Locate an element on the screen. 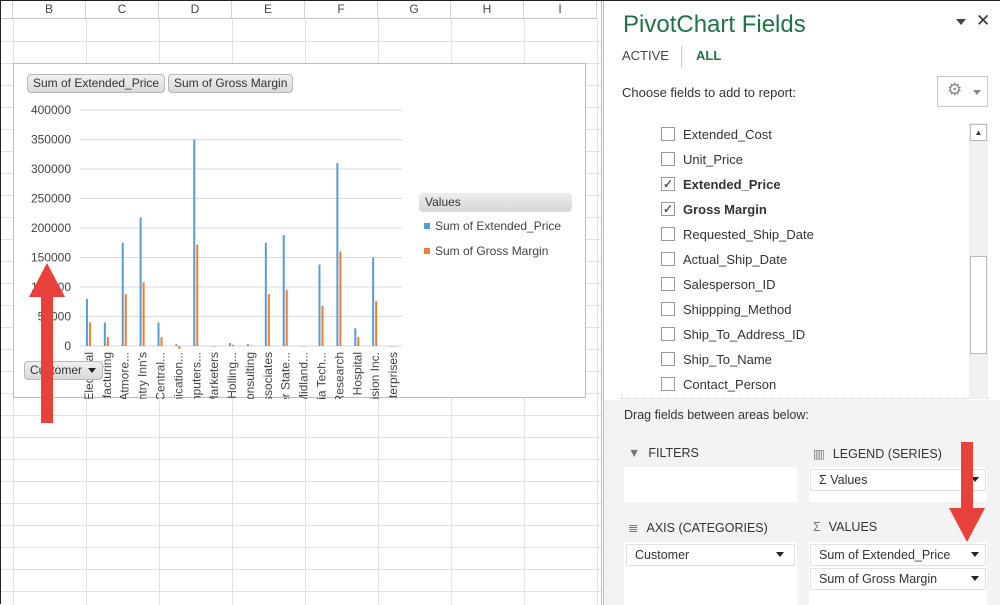 This screenshot has height=605, width=1000. column-header: F is located at coordinates (341, 10).